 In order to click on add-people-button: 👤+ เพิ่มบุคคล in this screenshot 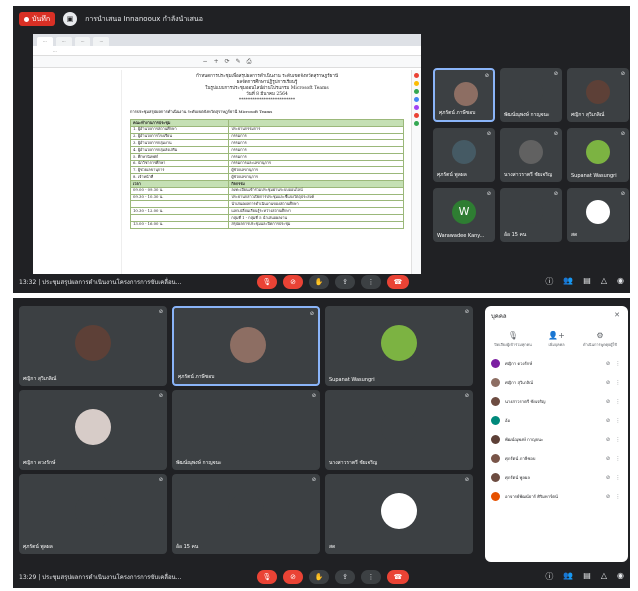, I will do `click(557, 339)`.